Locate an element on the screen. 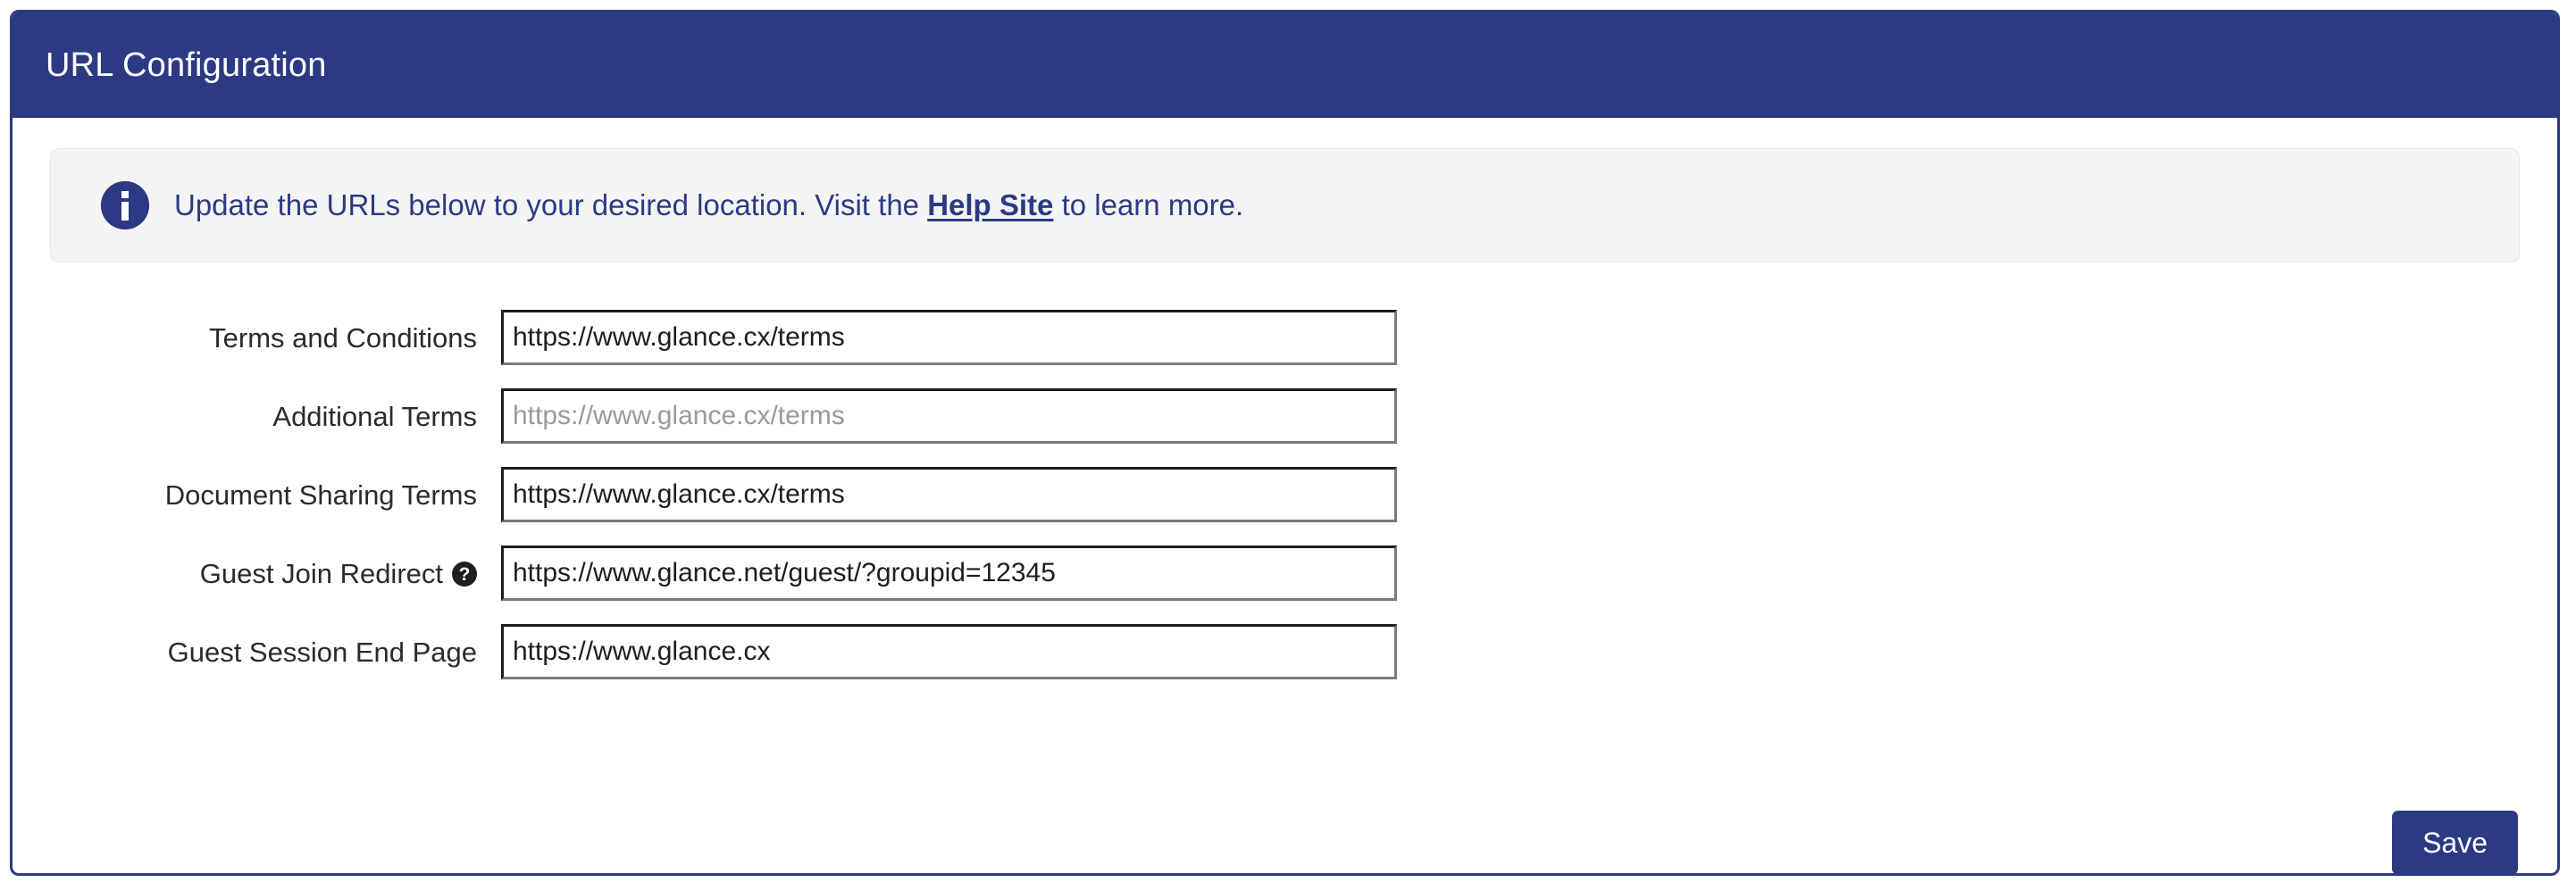 The width and height of the screenshot is (2576, 891). field-wrap-guest-session-end-page is located at coordinates (949, 651).